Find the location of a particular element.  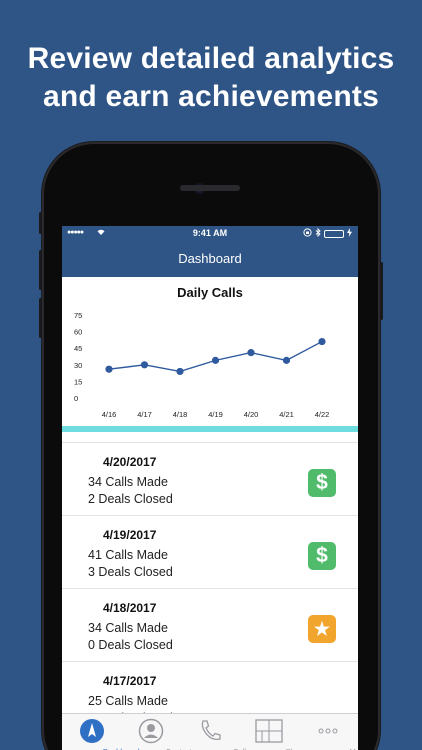

y-tick-label: 45 is located at coordinates (78, 348).